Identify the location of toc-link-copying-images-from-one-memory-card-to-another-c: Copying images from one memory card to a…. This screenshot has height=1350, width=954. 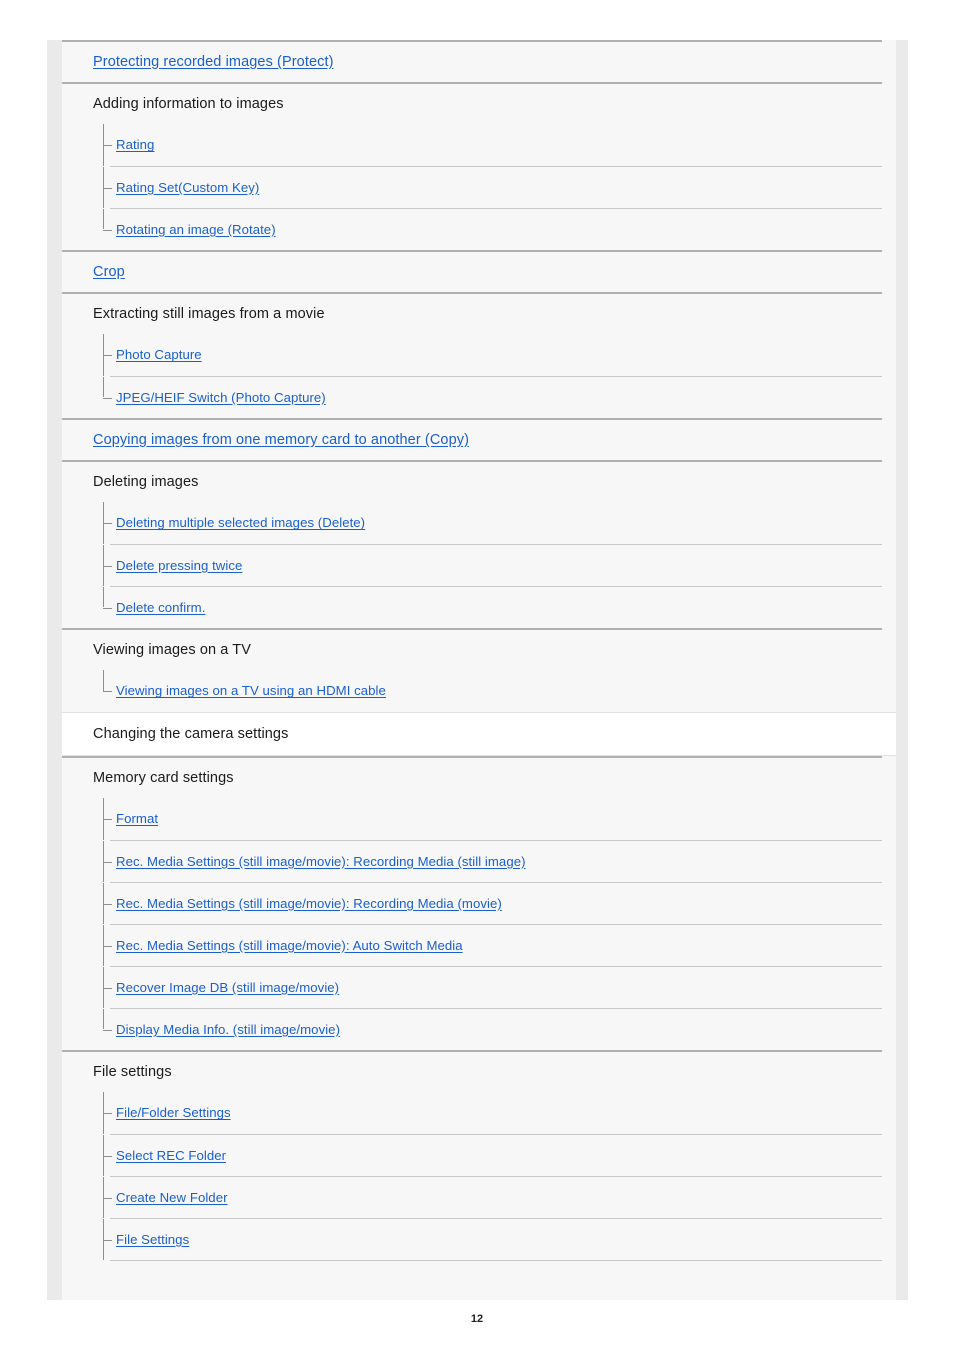
(479, 439).